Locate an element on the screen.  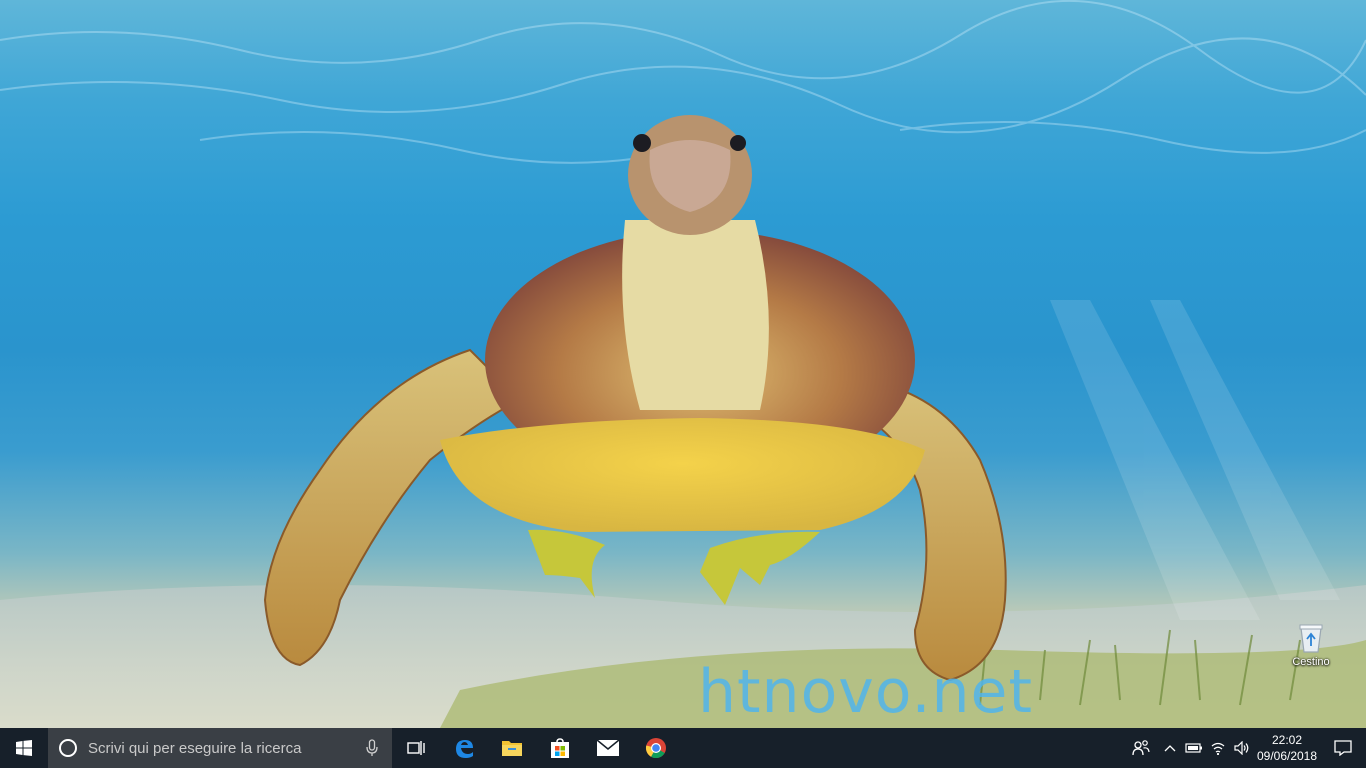
search-box: Scrivi qui per eseguire la ricerca is located at coordinates (220, 748).